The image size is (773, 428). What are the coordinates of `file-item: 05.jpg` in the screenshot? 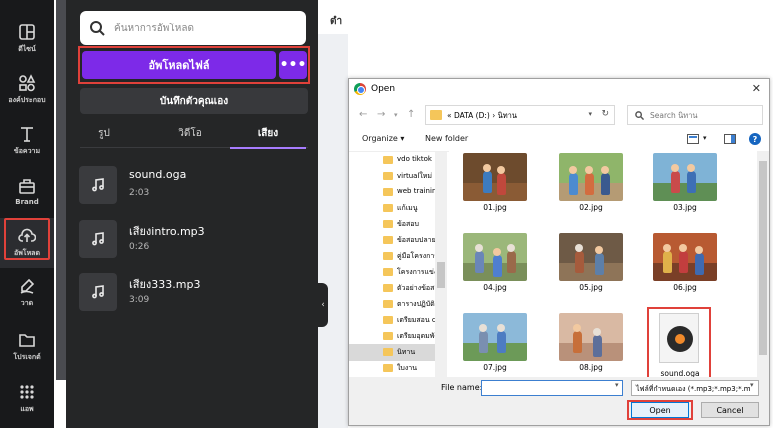 It's located at (591, 269).